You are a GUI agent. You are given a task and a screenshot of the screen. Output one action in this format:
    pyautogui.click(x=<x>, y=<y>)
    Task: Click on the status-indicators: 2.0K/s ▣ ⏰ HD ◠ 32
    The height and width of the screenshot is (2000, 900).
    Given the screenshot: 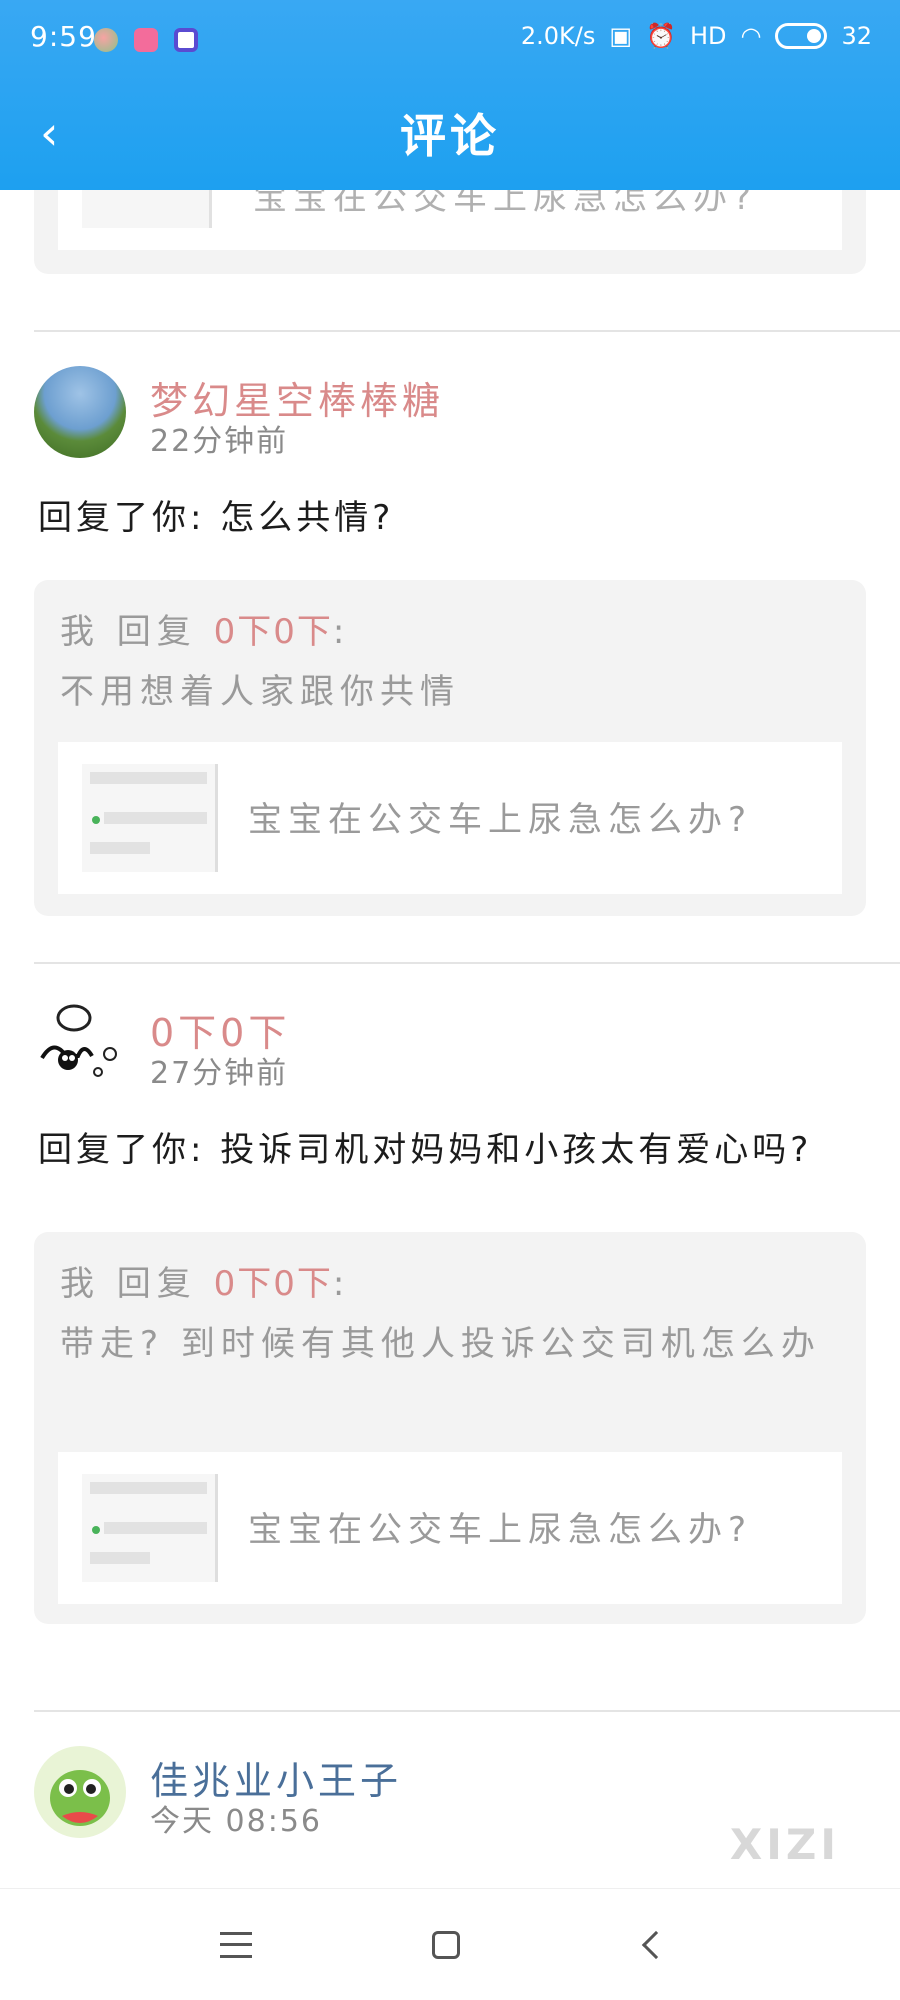 What is the action you would take?
    pyautogui.click(x=696, y=36)
    